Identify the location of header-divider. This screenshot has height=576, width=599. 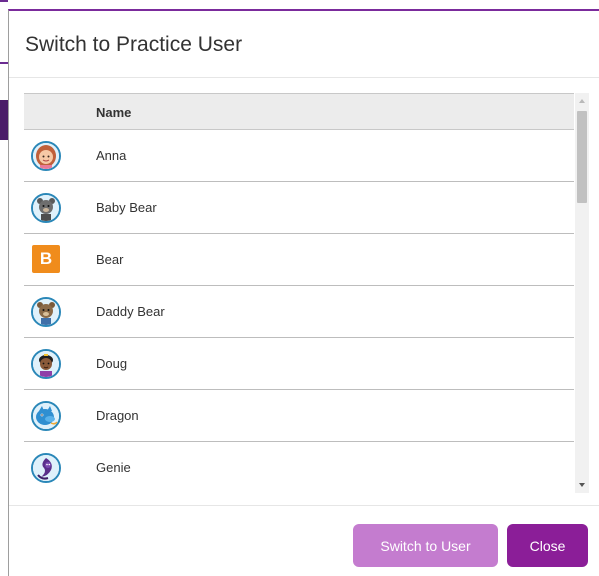
(304, 77).